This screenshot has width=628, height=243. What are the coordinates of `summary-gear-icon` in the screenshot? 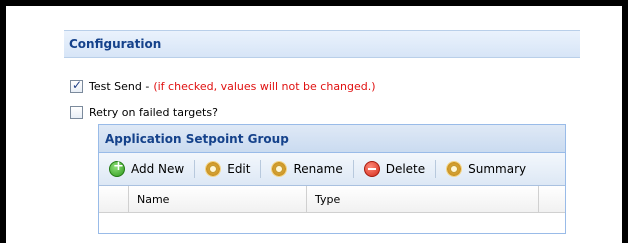 It's located at (454, 169).